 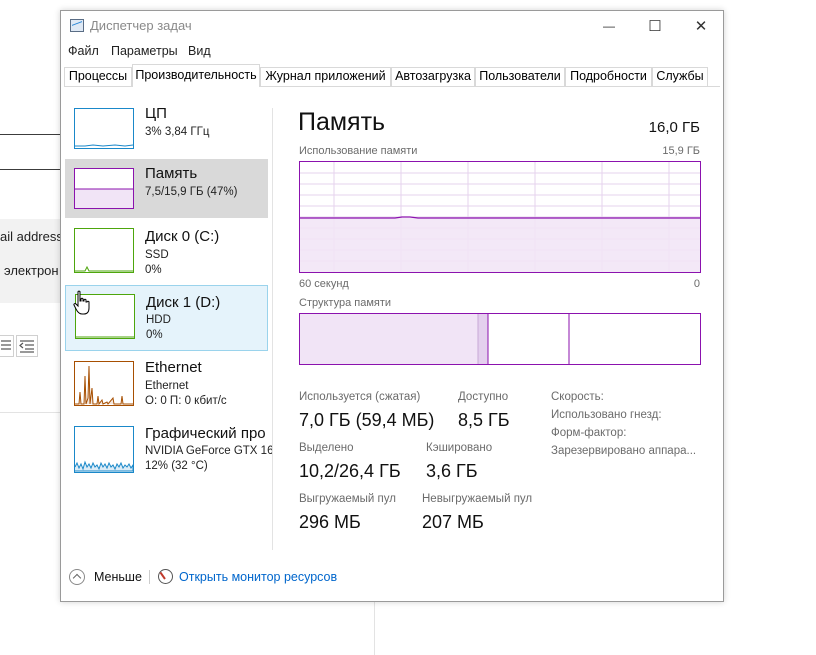 I want to click on background-indent-button, so click(x=27, y=346).